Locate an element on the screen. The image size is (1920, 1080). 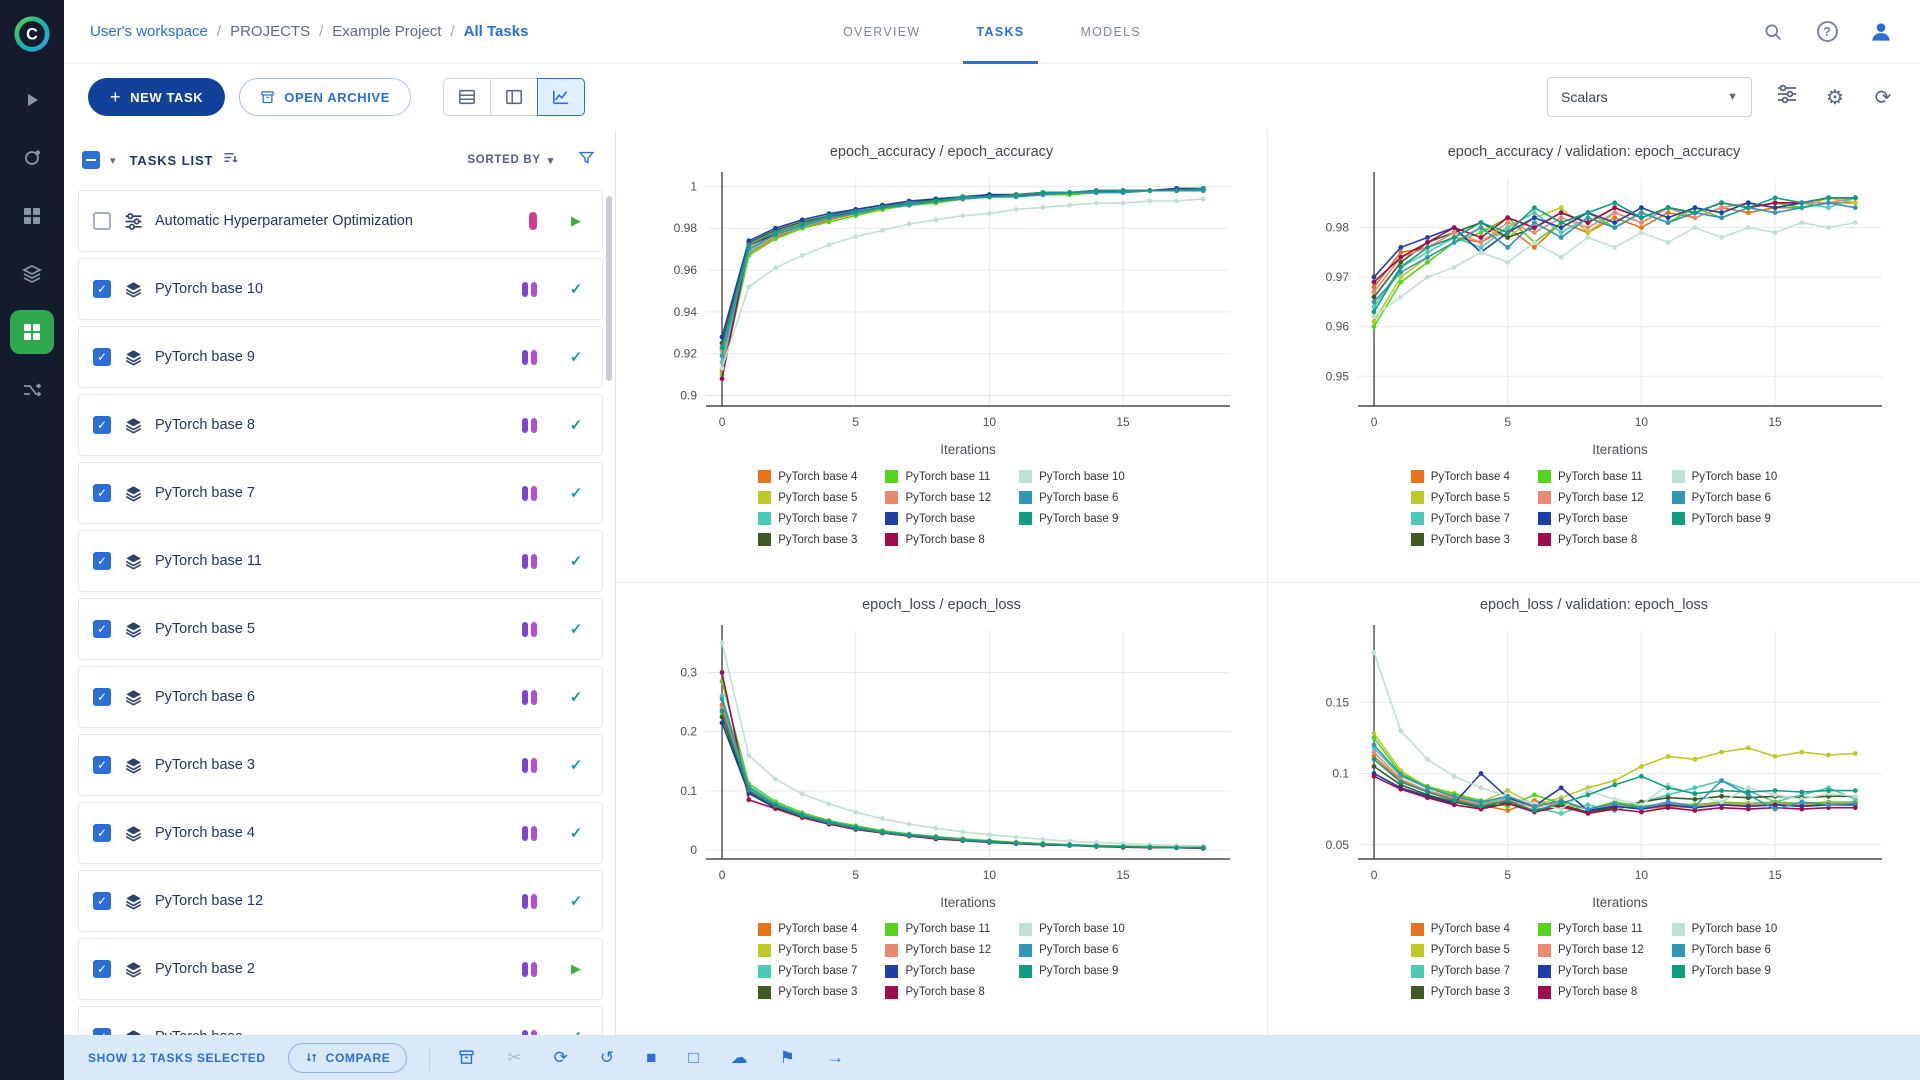
tab-overview: OVERVIEW is located at coordinates (882, 32).